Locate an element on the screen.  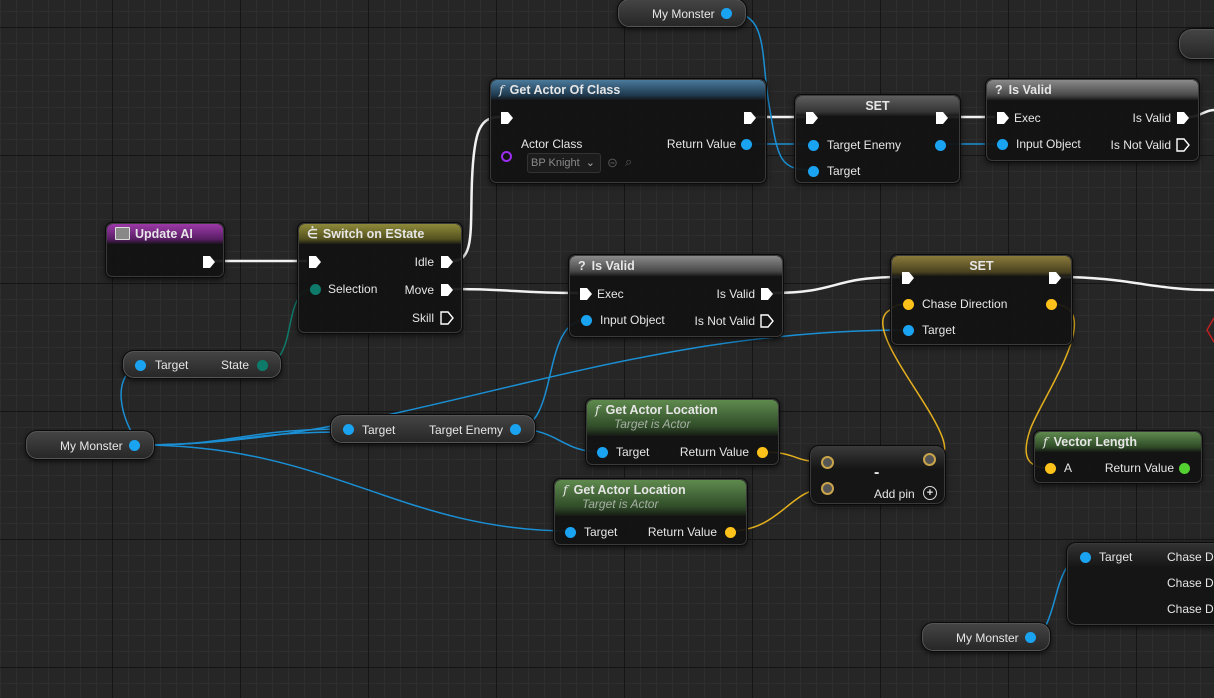
state-get-node: Target State is located at coordinates (202, 364).